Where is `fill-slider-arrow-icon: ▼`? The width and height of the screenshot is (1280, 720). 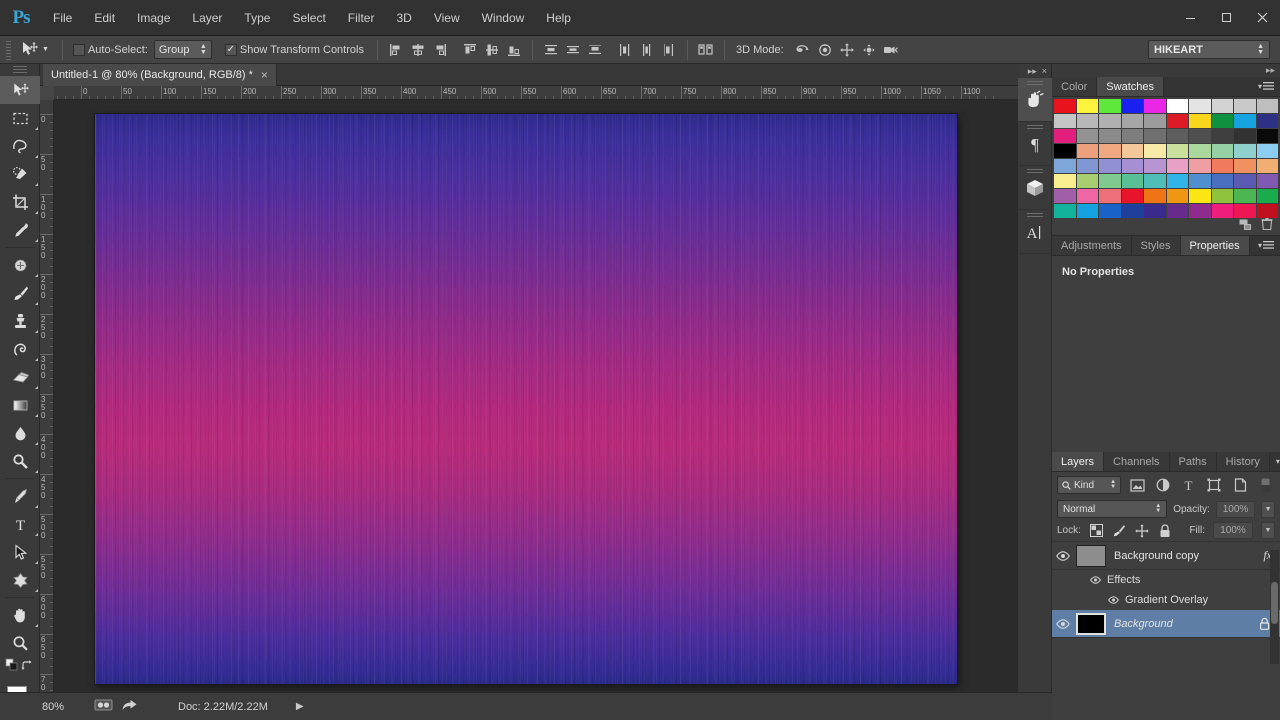 fill-slider-arrow-icon: ▼ is located at coordinates (1268, 530).